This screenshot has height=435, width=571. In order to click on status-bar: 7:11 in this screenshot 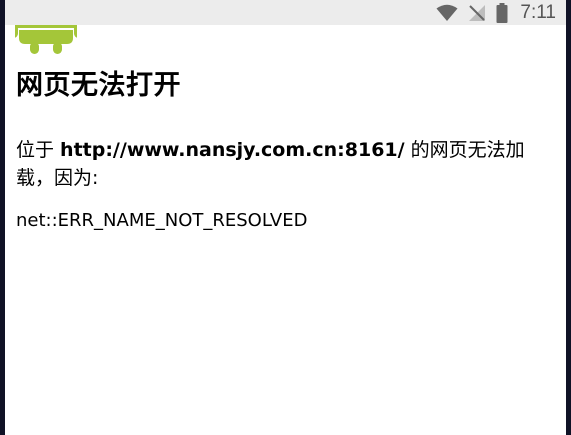, I will do `click(285, 12)`.